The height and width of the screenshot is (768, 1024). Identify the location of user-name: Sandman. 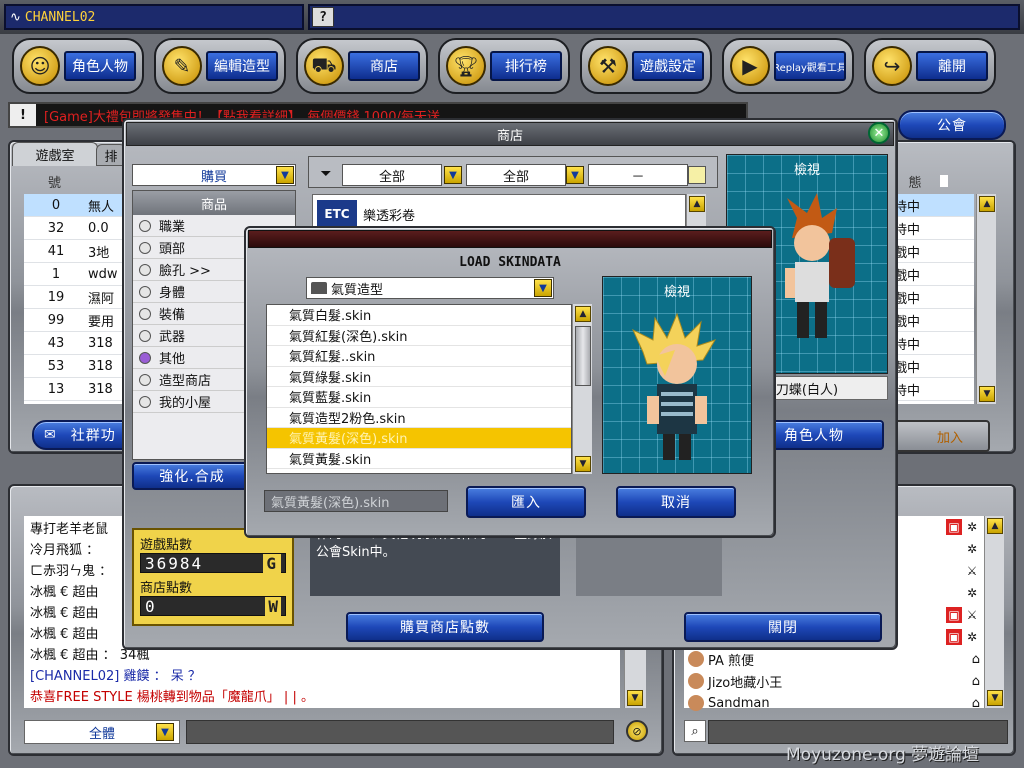
(739, 703).